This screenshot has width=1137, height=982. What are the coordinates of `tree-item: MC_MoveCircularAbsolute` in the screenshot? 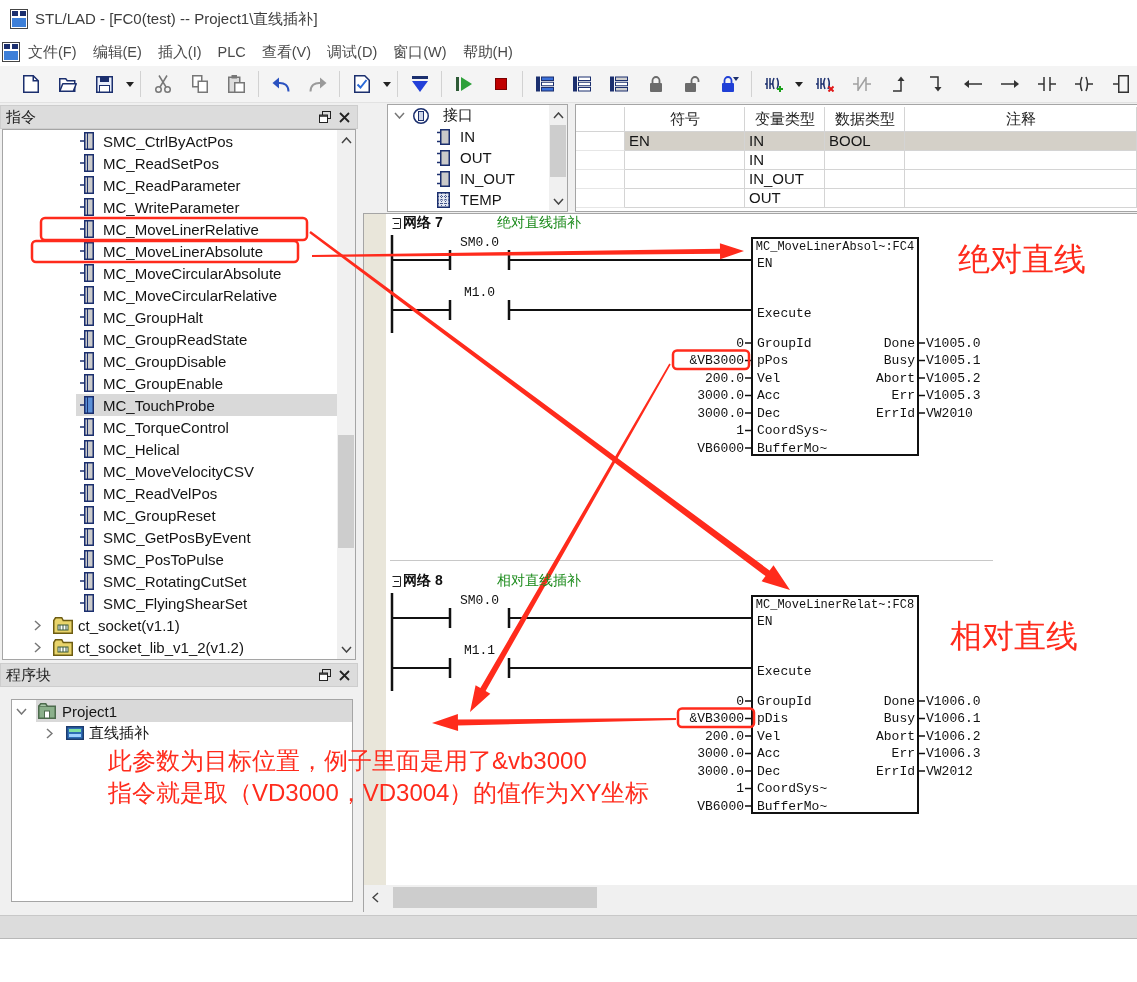 It's located at (206, 273).